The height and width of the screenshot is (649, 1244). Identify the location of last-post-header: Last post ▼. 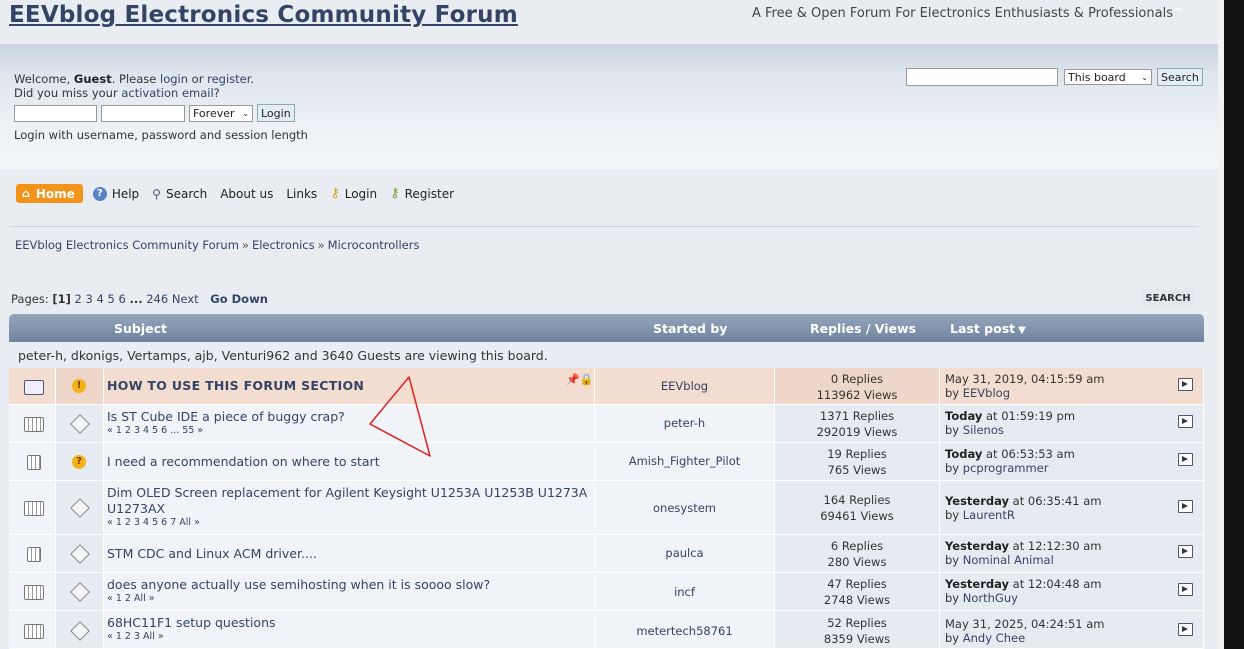
(988, 328).